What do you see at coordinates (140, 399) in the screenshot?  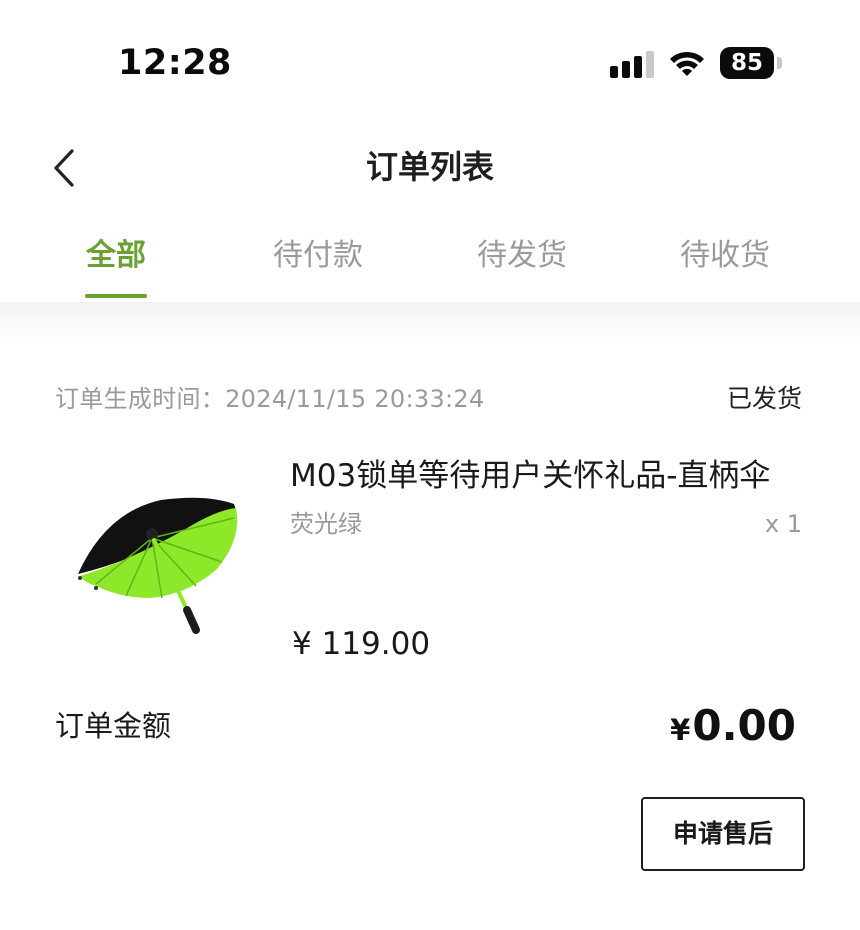 I see `order-time-label: 订单生成时间：` at bounding box center [140, 399].